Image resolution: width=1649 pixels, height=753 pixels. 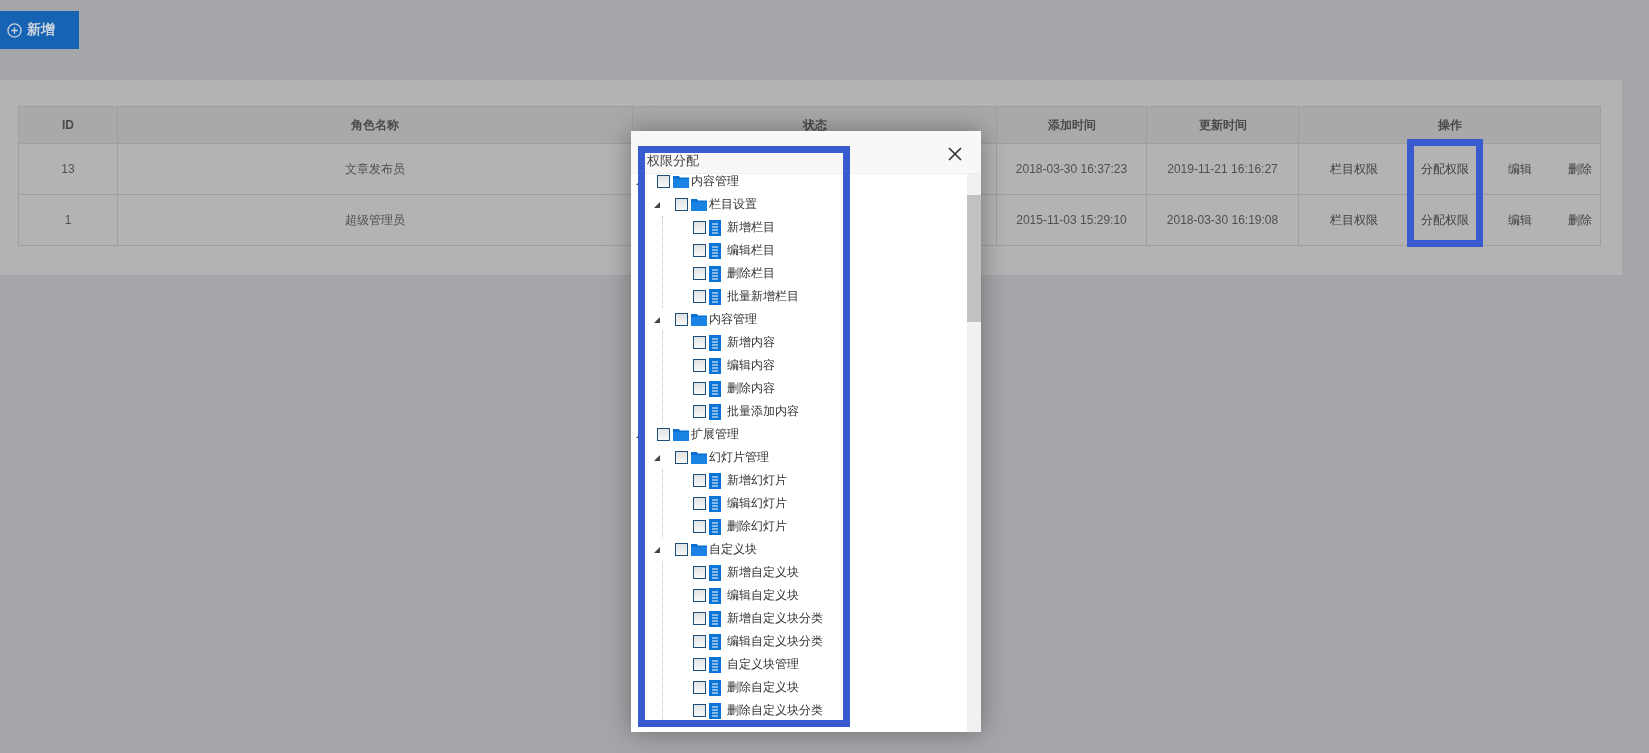 I want to click on tree-item-label: 新增栏目, so click(x=751, y=227).